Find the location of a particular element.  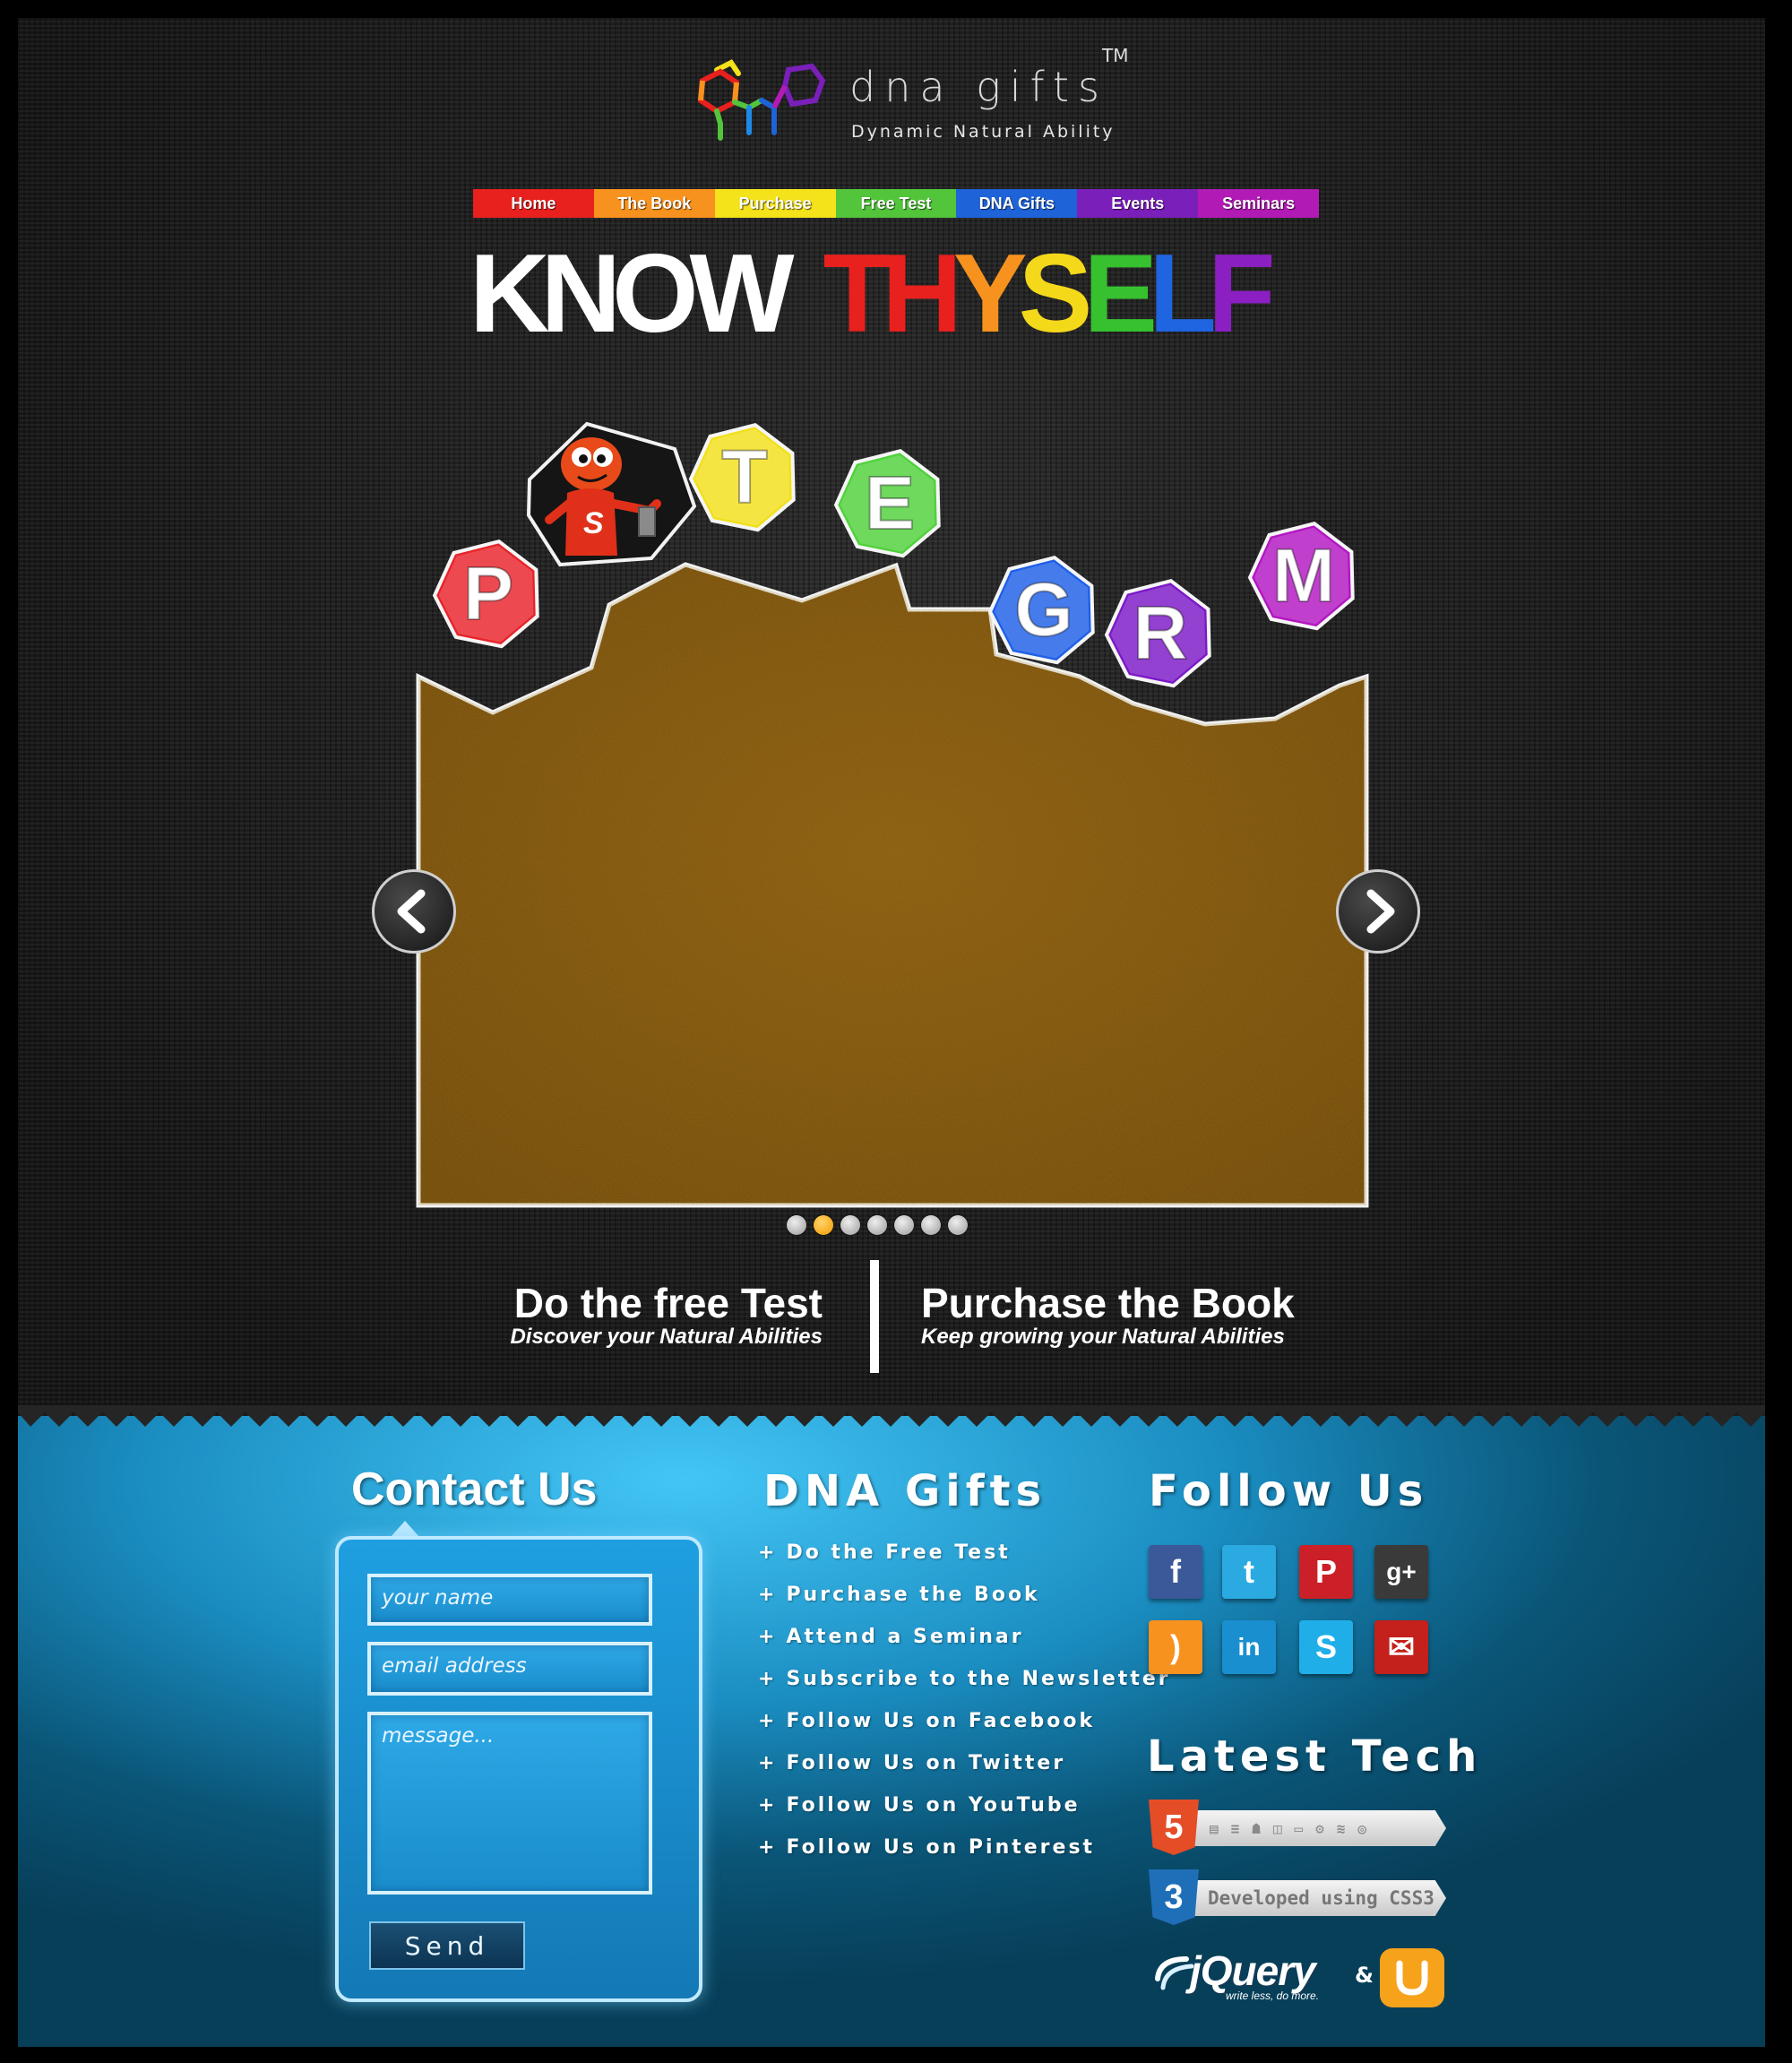

torn-edge-divider is located at coordinates (891, 1416).